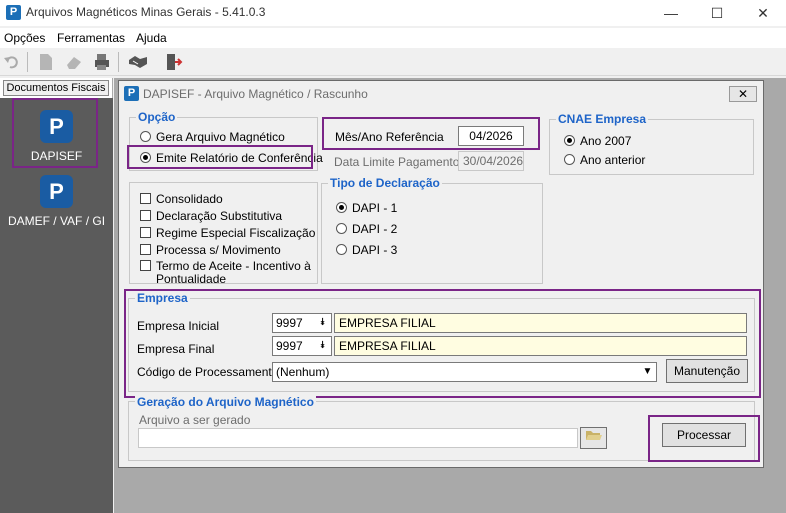 This screenshot has width=786, height=513. What do you see at coordinates (491, 161) in the screenshot?
I see `data-limite-input: 30/04/2026` at bounding box center [491, 161].